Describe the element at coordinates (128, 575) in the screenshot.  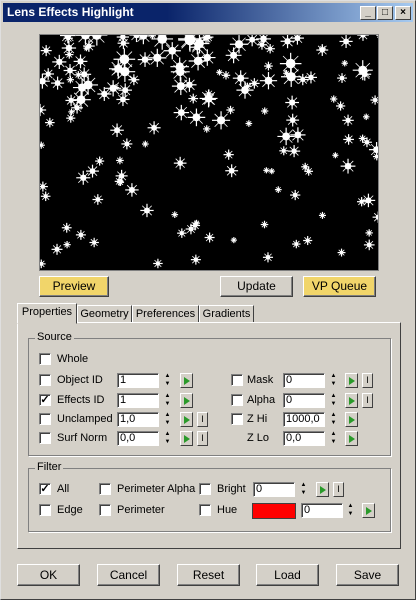
I see `cancel-button: Cancel` at that location.